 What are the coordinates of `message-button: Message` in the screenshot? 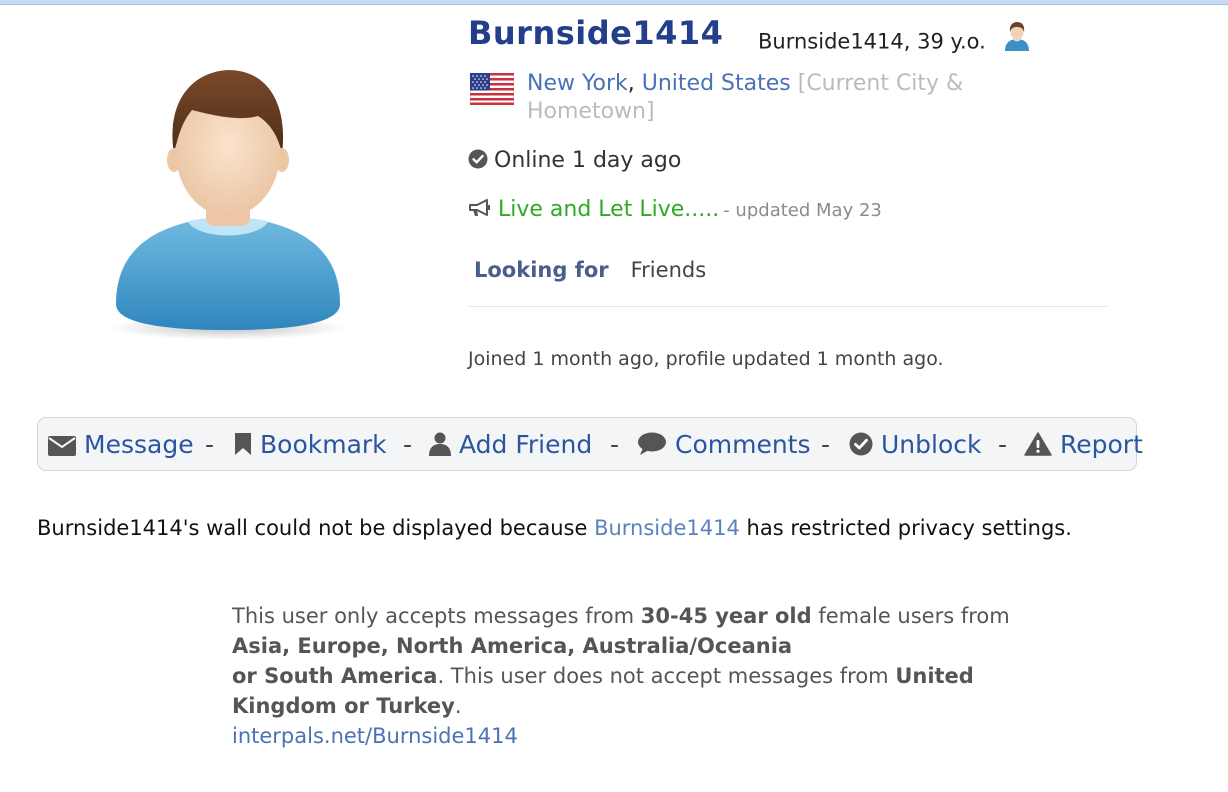 It's located at (121, 444).